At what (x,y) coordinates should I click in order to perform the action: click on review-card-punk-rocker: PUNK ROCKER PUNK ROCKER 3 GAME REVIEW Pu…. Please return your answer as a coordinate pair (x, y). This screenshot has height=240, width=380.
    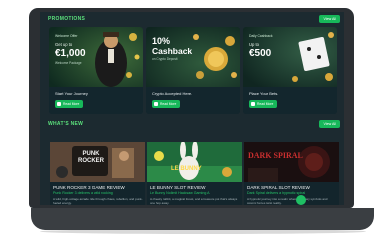
    Looking at the image, I should click on (97, 173).